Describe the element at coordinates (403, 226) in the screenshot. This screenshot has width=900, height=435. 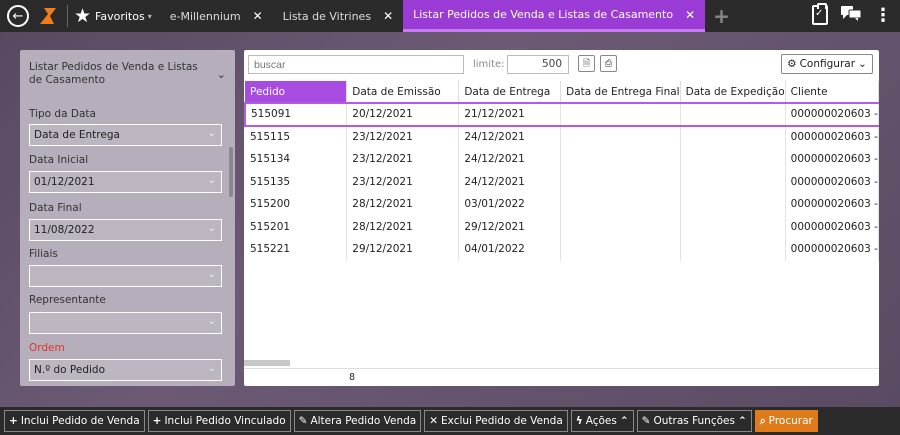
I see `cell-data-emissao: 28/12/2021` at that location.